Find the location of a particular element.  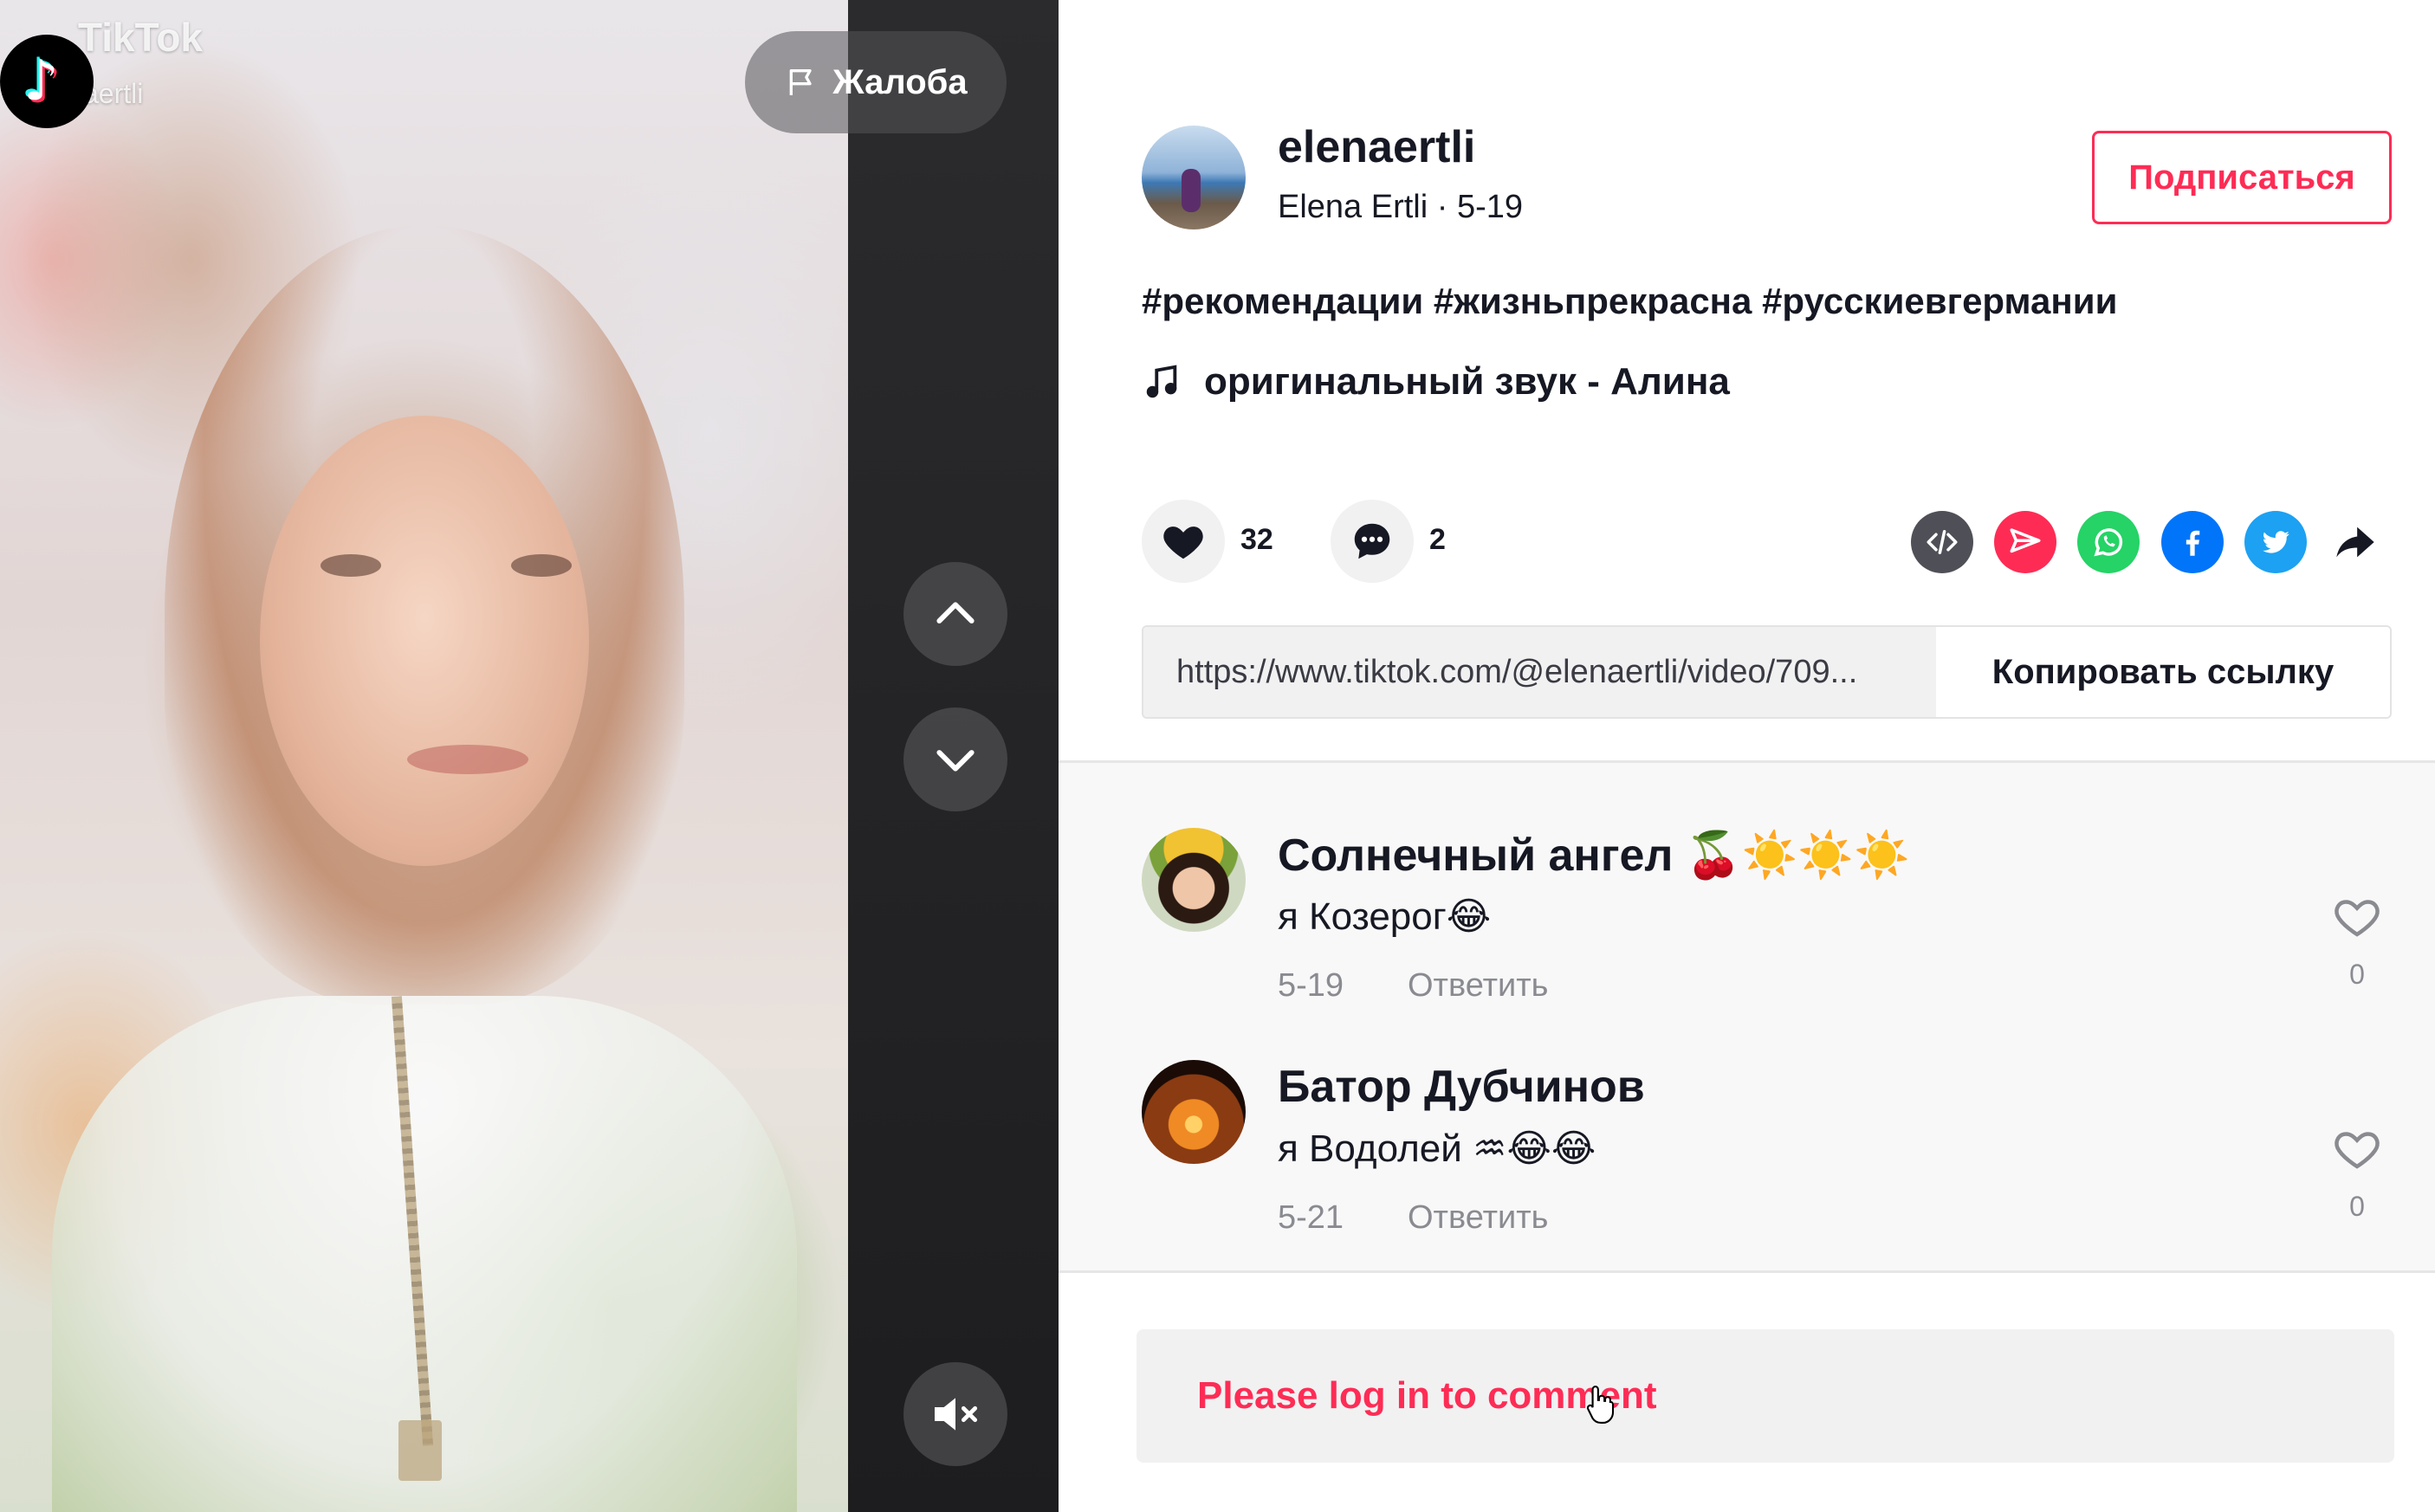

report-button: Жалоба is located at coordinates (876, 82).